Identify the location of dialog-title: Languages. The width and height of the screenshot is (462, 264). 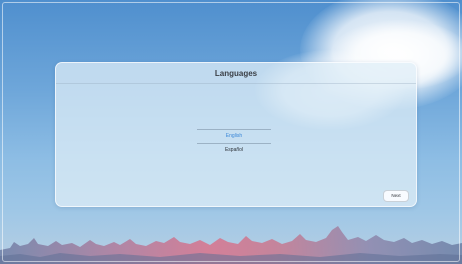
(236, 73).